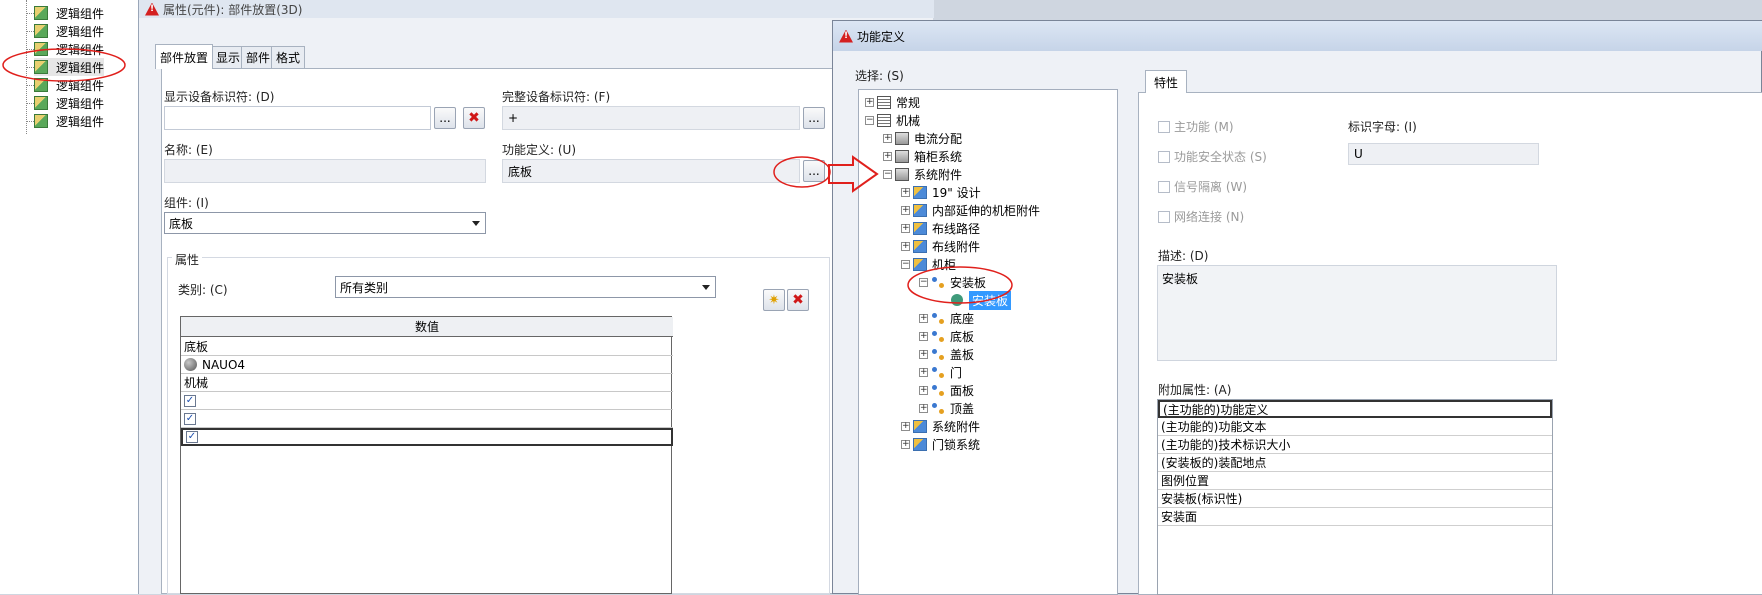 The width and height of the screenshot is (1762, 595). What do you see at coordinates (940, 228) in the screenshot?
I see `tree-node: + 布线路径` at bounding box center [940, 228].